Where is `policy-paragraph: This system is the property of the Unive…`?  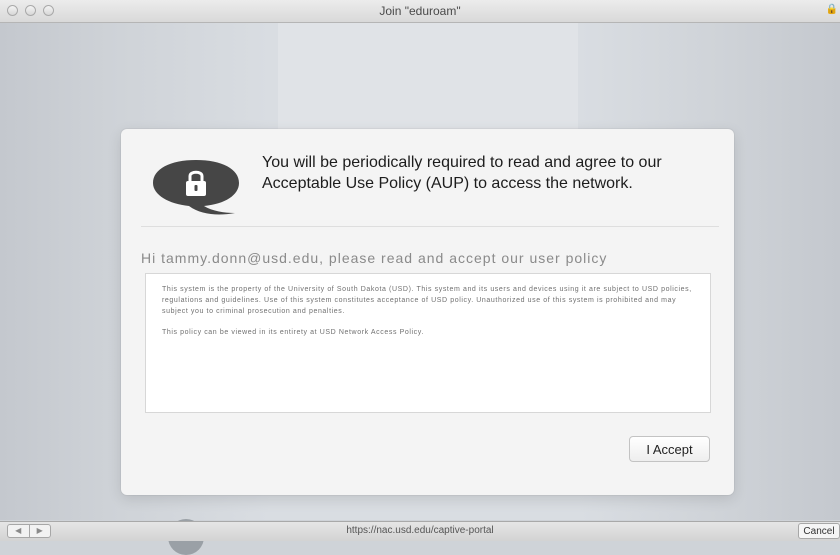
policy-paragraph: This system is the property of the Unive… is located at coordinates (427, 300).